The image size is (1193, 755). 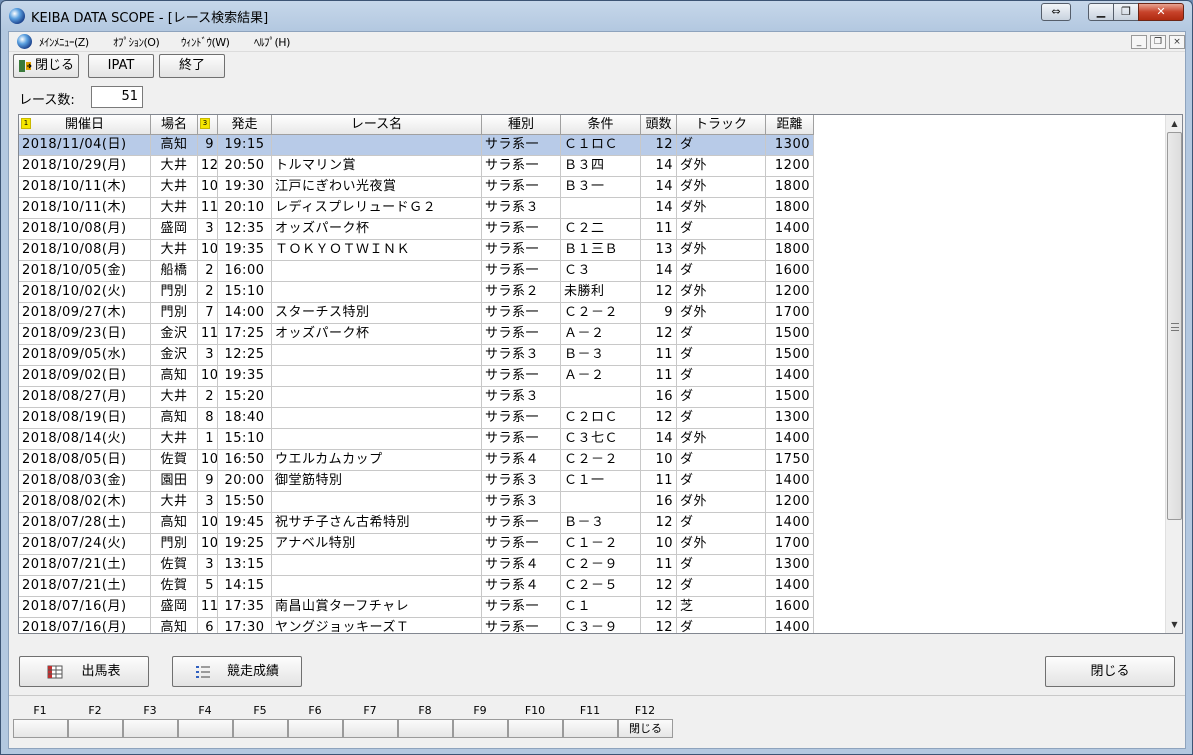 What do you see at coordinates (1101, 12) in the screenshot?
I see `minimize-button: ▁` at bounding box center [1101, 12].